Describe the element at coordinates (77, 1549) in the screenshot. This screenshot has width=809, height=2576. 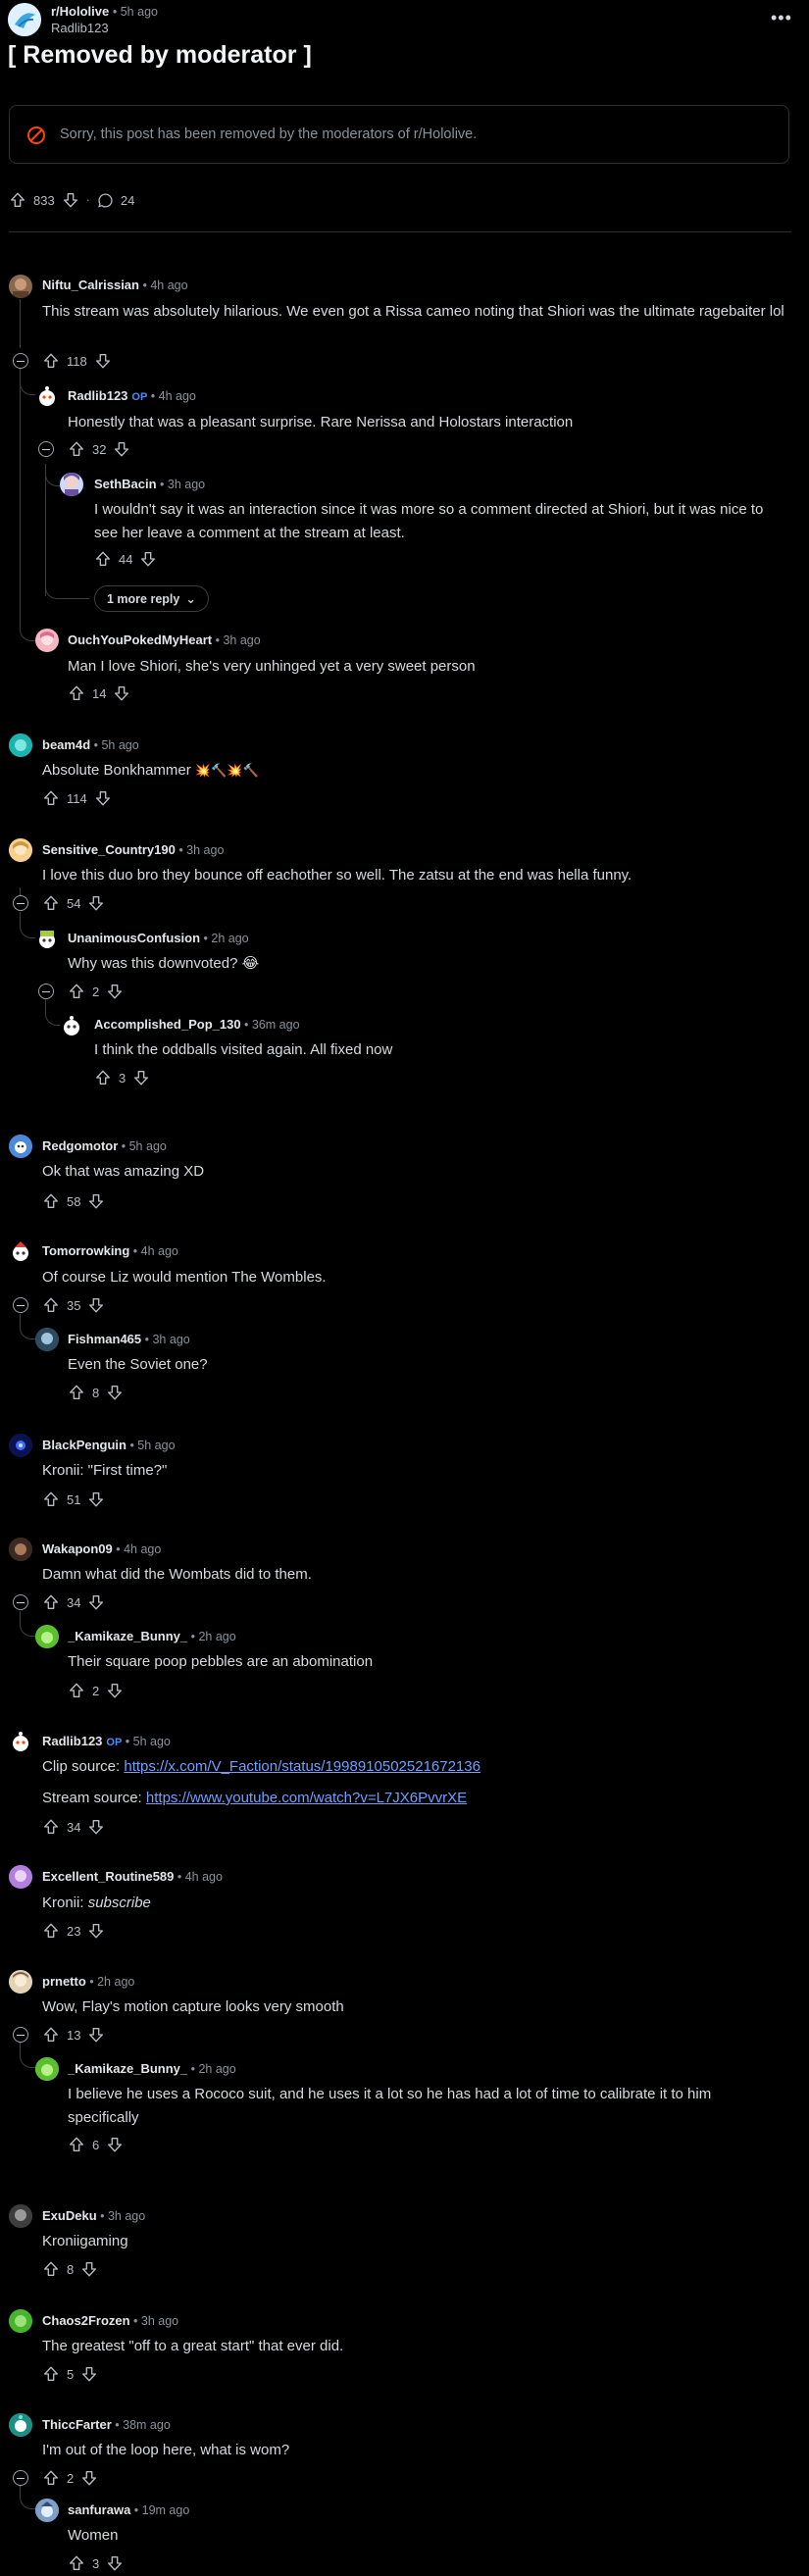
I see `comment-author: Wakapon09` at that location.